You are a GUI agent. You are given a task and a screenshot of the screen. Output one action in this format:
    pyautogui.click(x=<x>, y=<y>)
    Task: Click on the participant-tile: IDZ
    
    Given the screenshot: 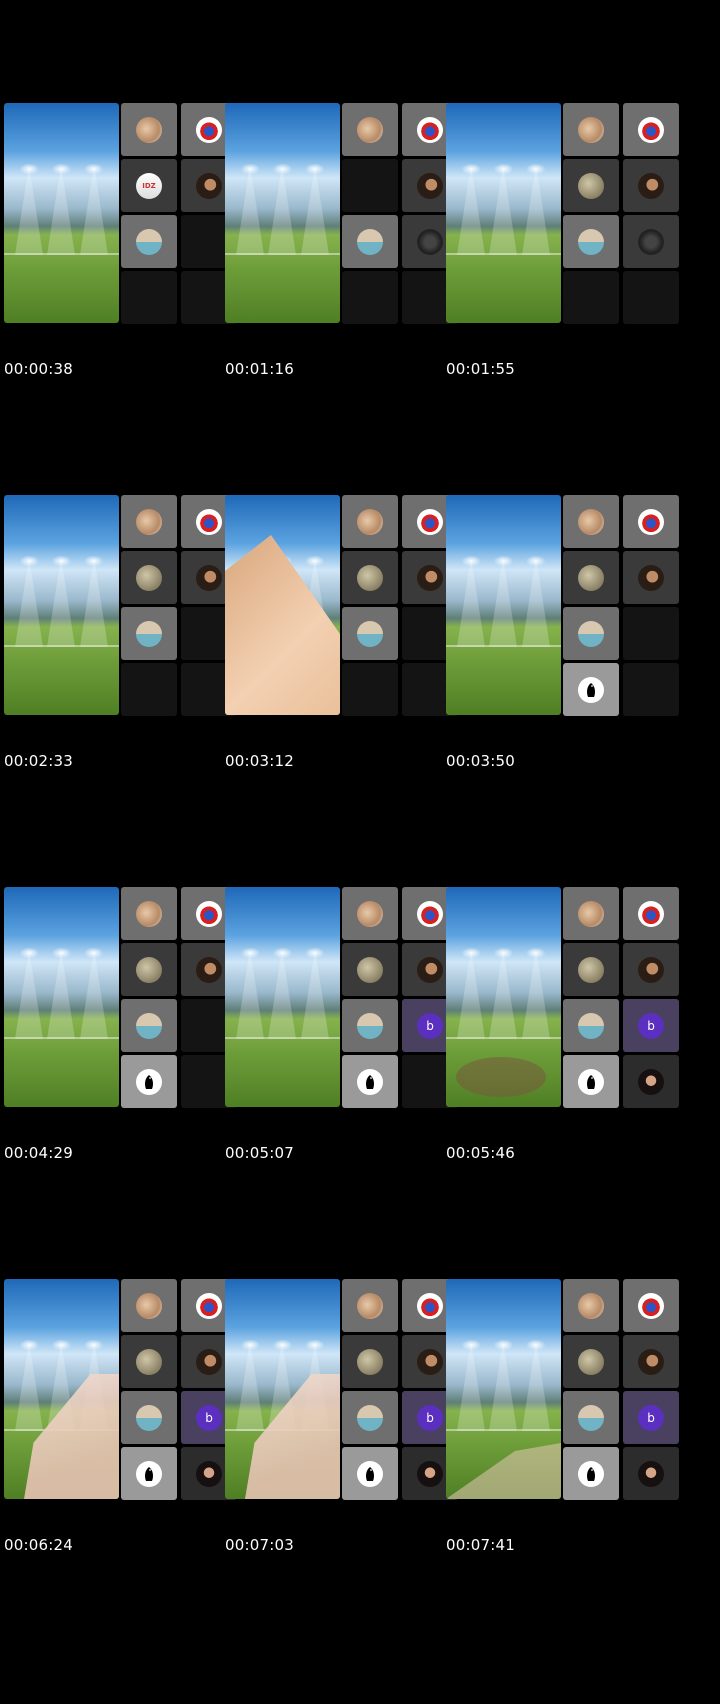 What is the action you would take?
    pyautogui.click(x=149, y=185)
    